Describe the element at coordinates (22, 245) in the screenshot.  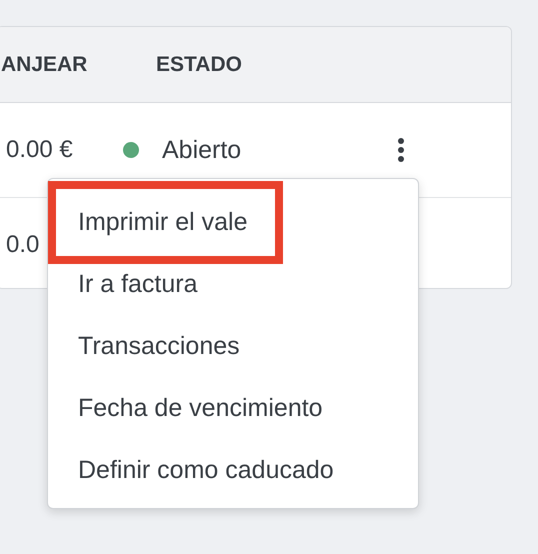
I see `table-cell-text: 0.0` at that location.